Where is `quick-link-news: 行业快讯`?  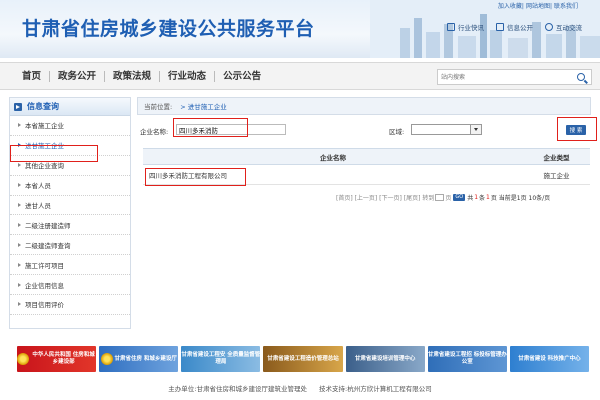
quick-link-news: 行业快讯 is located at coordinates (465, 27).